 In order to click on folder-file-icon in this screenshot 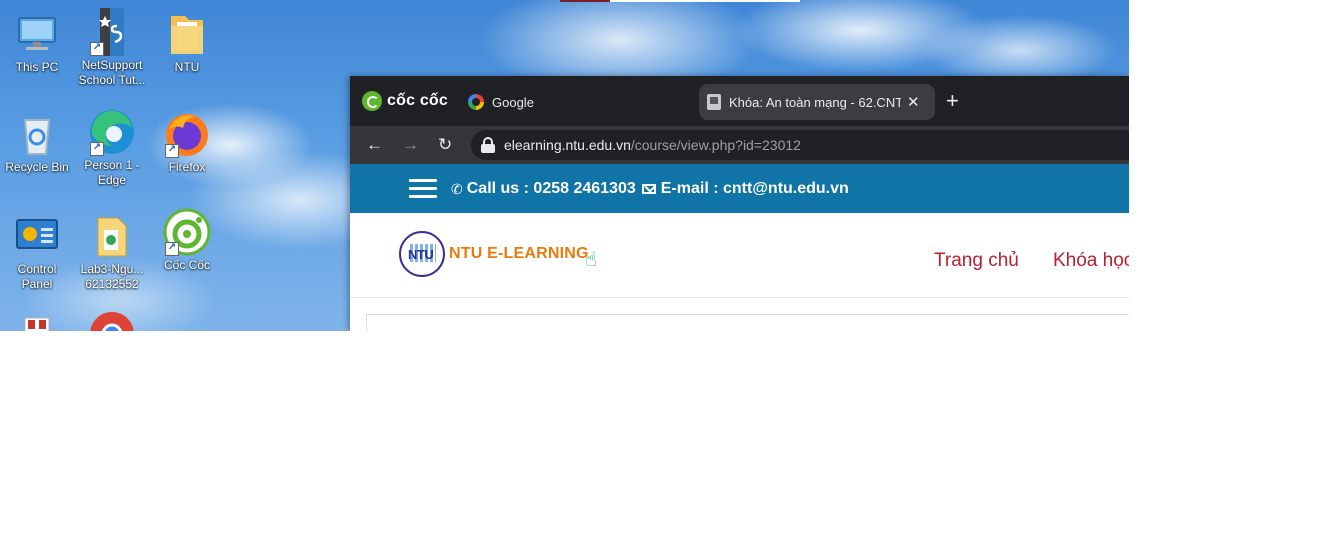, I will do `click(112, 236)`.